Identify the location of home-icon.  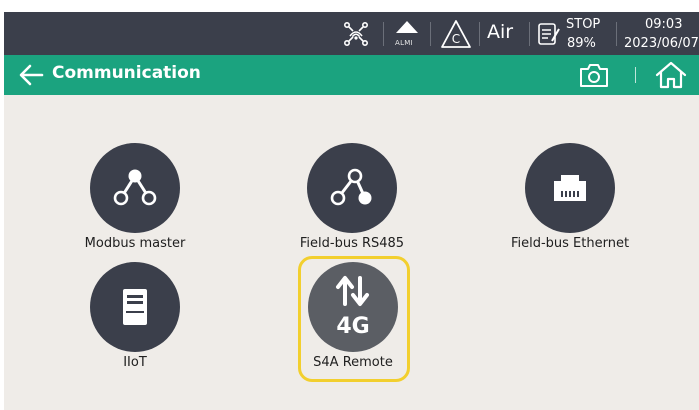
(671, 75).